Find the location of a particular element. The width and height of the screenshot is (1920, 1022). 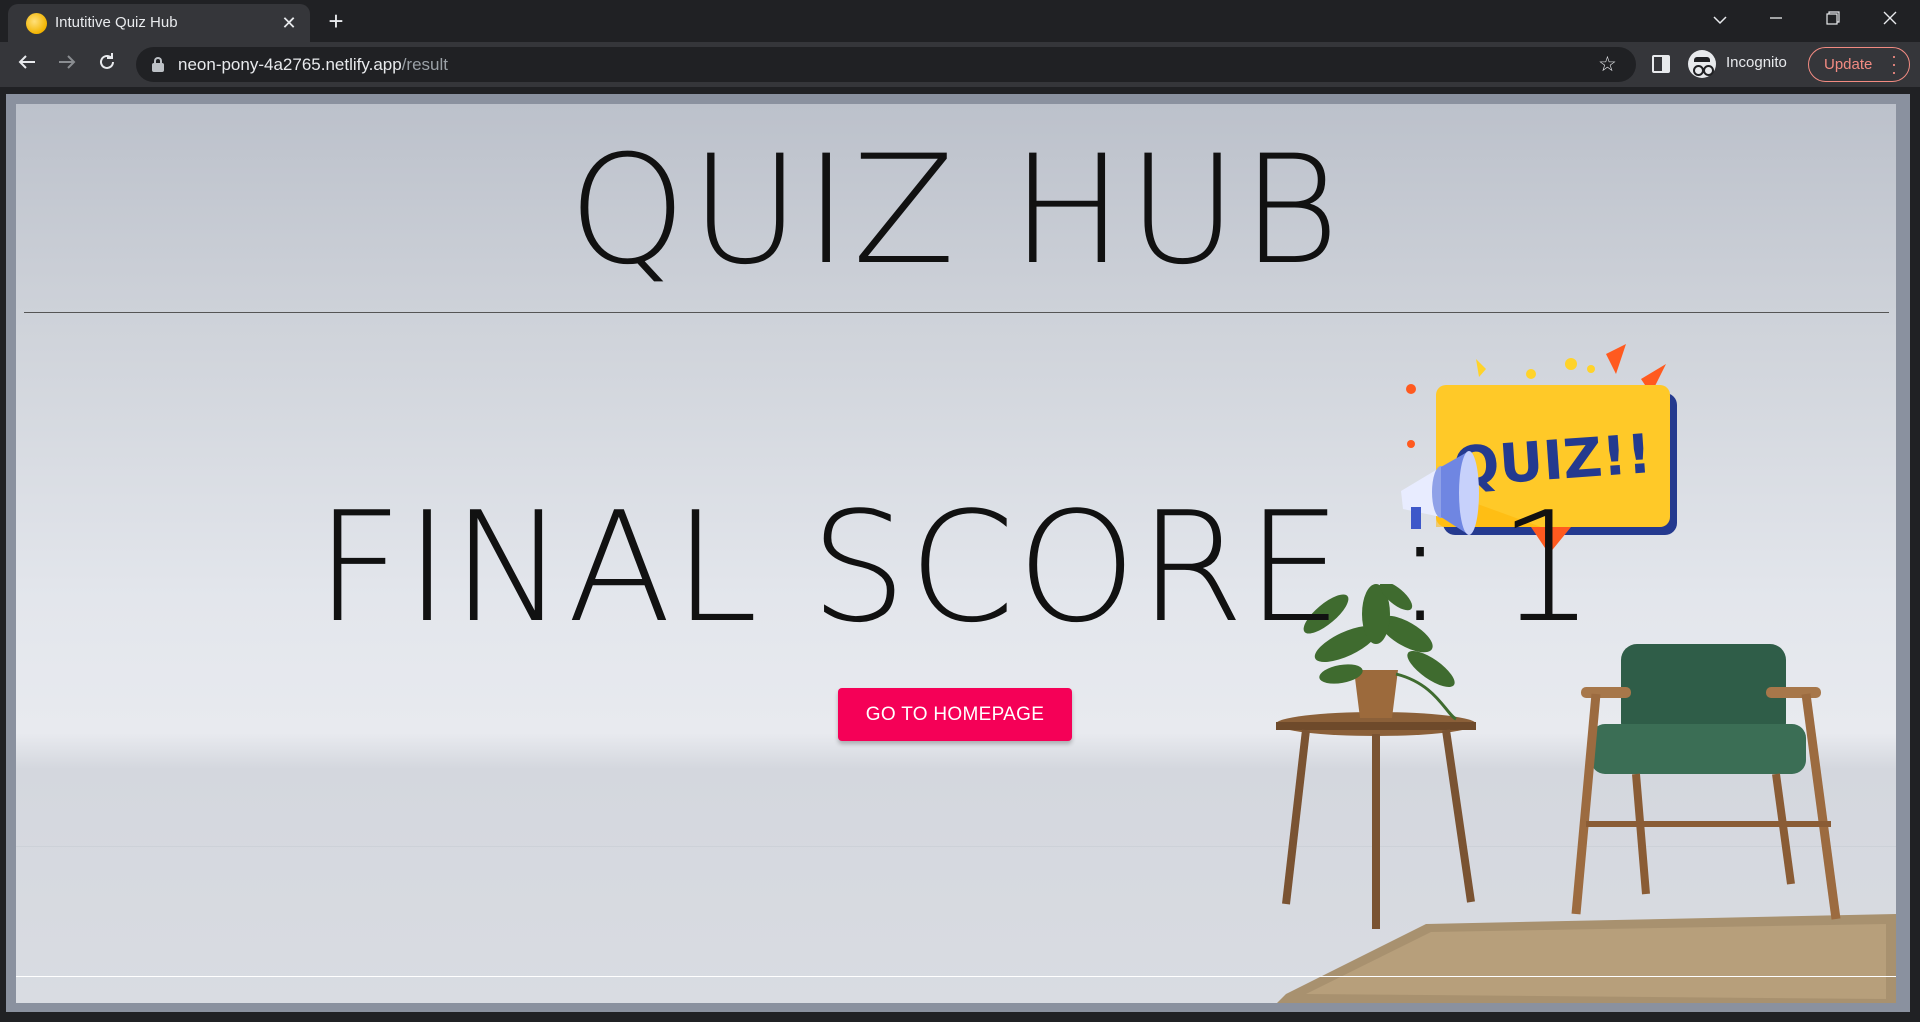

forward-icon is located at coordinates (67, 65).